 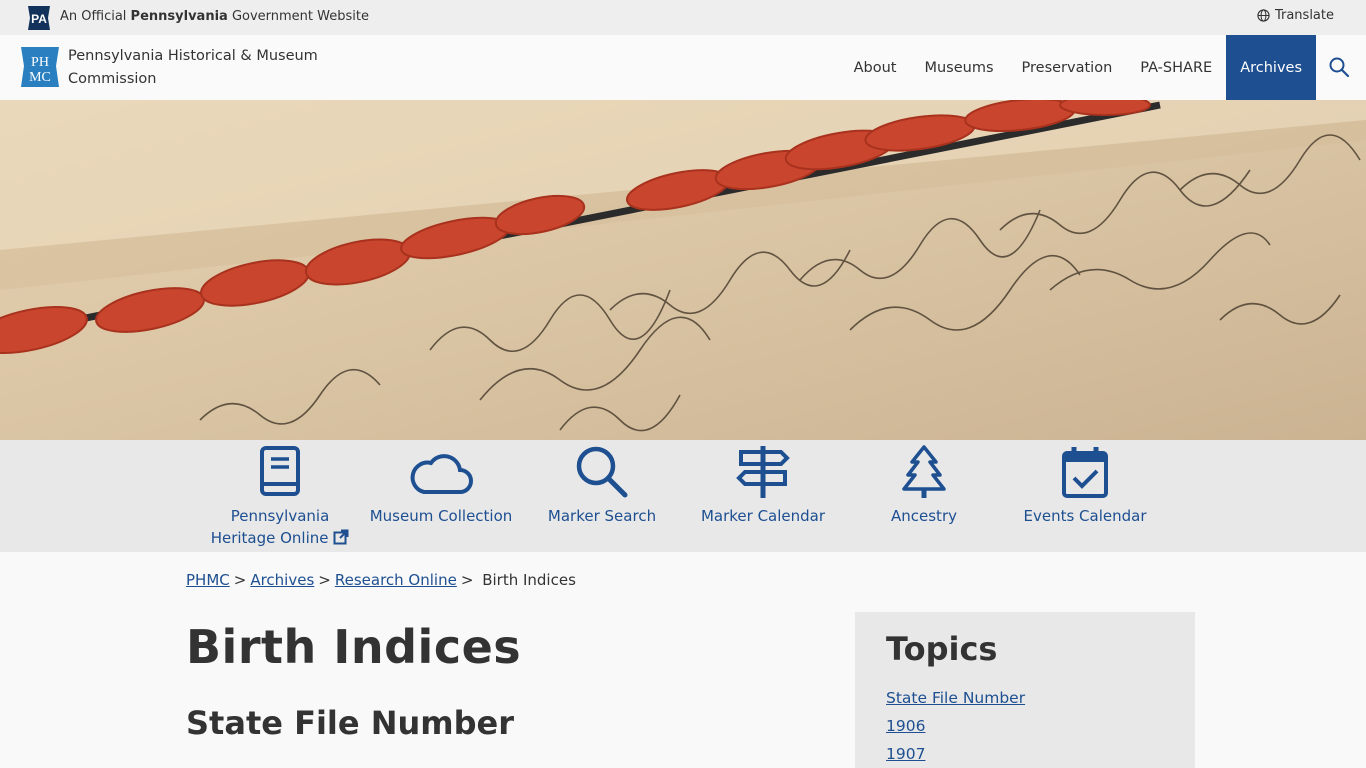 What do you see at coordinates (1176, 67) in the screenshot?
I see `nav-pa-share: PA-SHARE` at bounding box center [1176, 67].